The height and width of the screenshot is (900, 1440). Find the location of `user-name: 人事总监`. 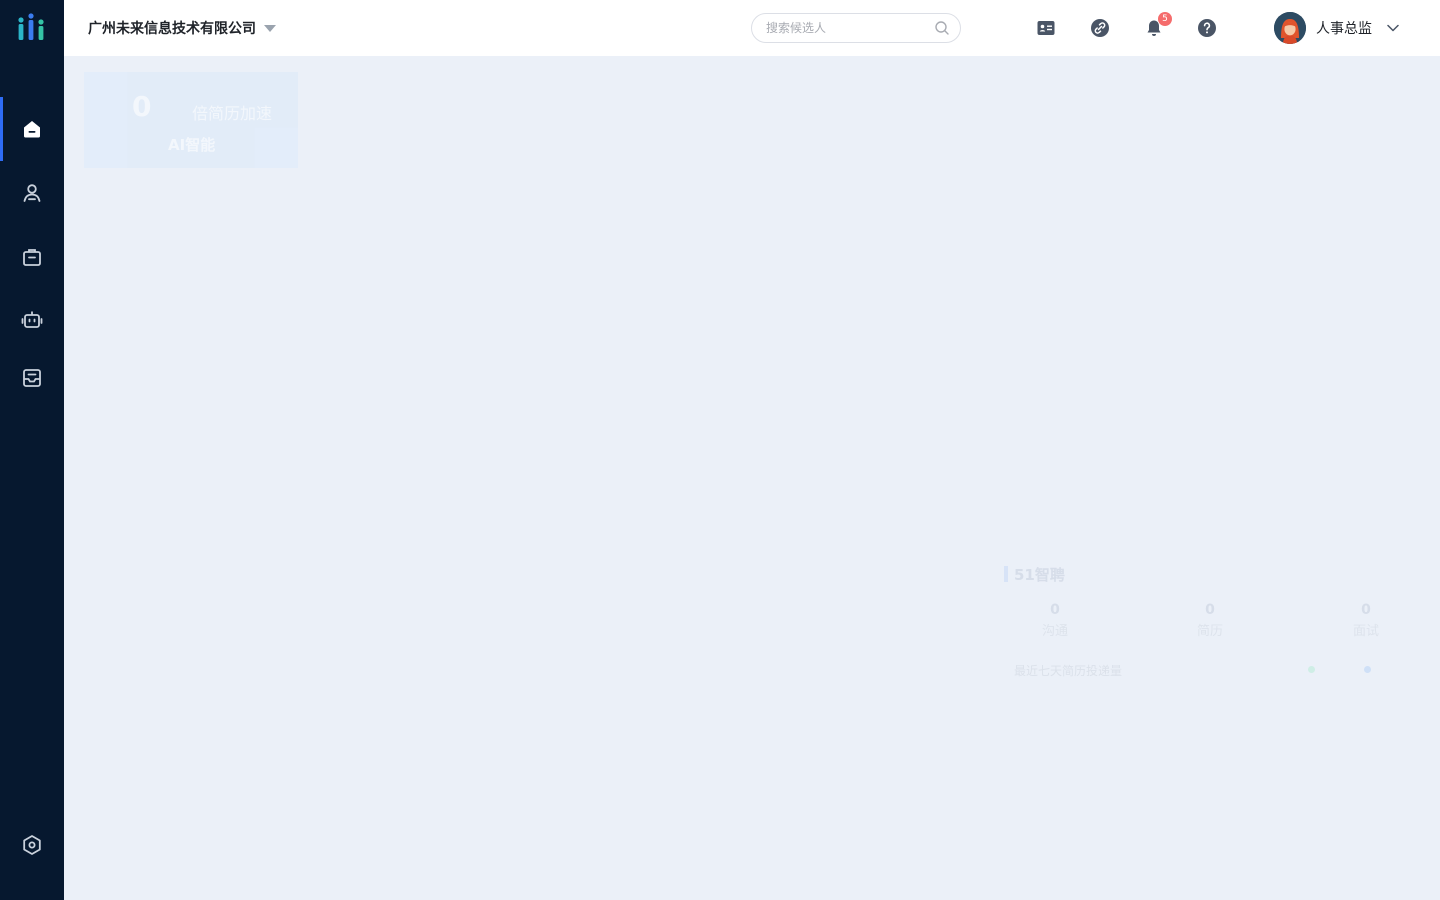

user-name: 人事总监 is located at coordinates (1344, 29).